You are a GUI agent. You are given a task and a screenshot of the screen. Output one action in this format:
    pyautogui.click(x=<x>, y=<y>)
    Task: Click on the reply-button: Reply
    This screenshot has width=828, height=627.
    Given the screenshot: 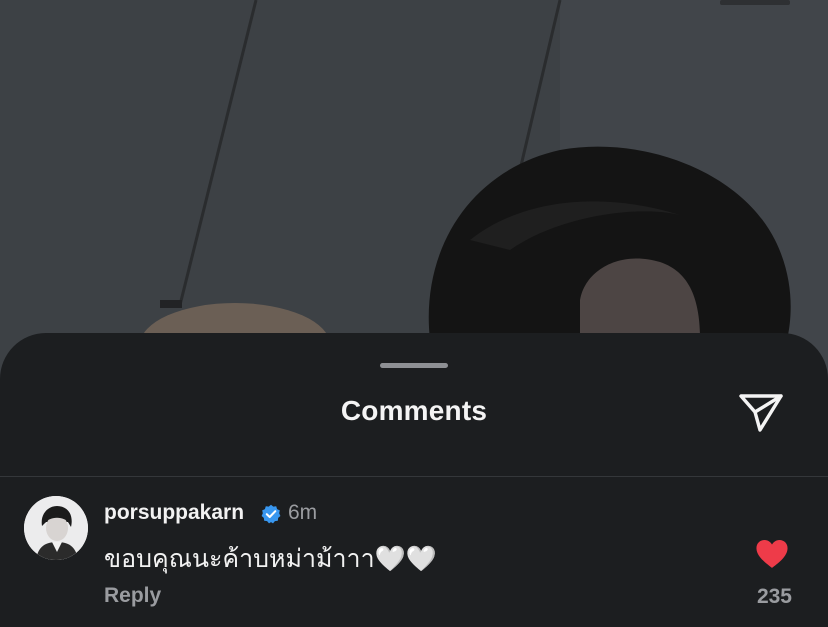 What is the action you would take?
    pyautogui.click(x=132, y=596)
    